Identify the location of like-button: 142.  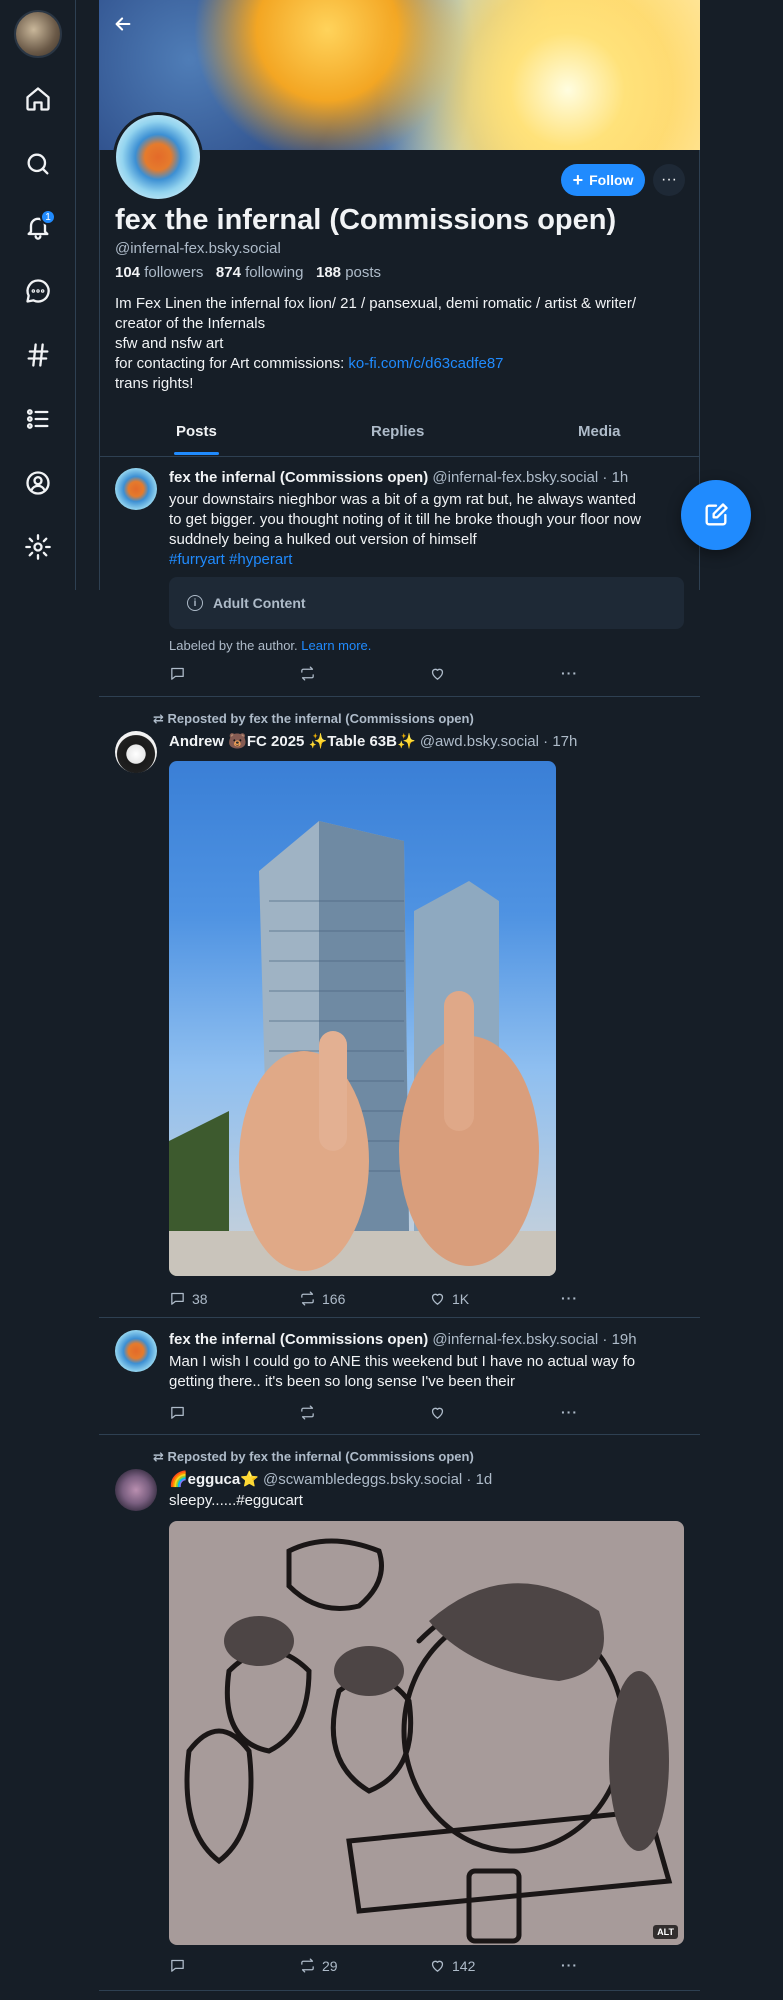
(452, 1965).